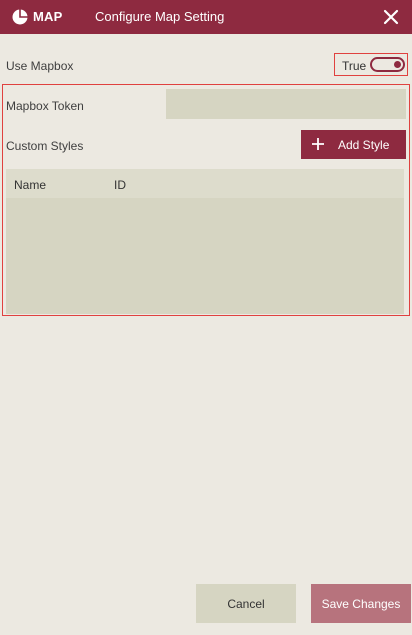 The image size is (412, 635). I want to click on custom-styles-label: Custom Styles, so click(45, 146).